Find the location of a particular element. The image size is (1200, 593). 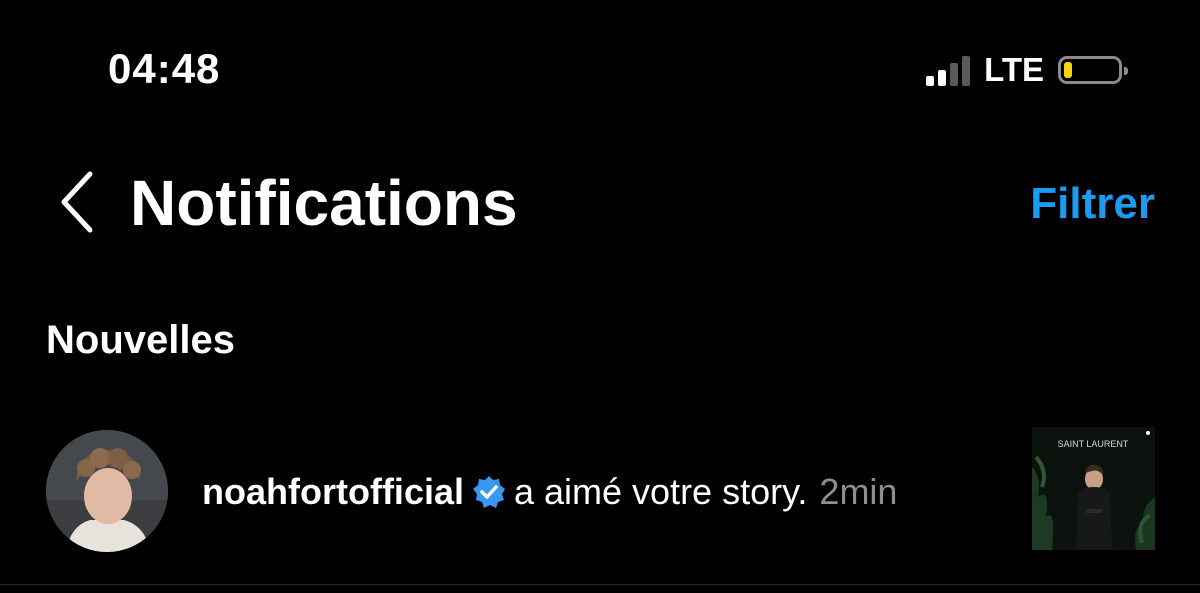

battery-cap is located at coordinates (1126, 71).